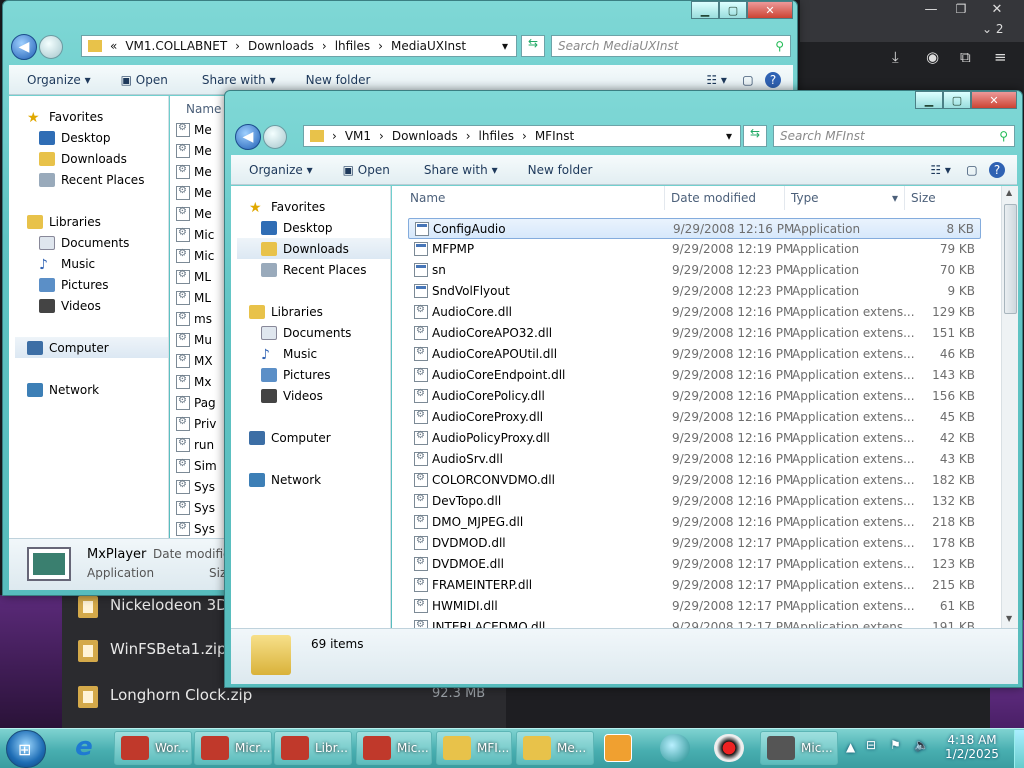 The height and width of the screenshot is (768, 1024). Describe the element at coordinates (505, 46) in the screenshot. I see `chevron-down-icon: ▾` at that location.